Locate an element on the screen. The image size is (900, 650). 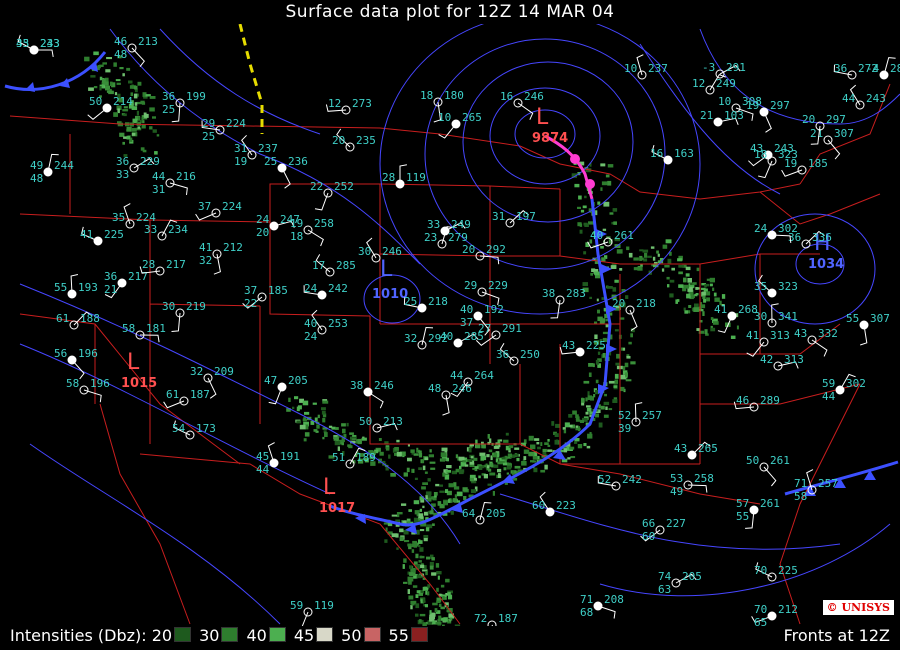
station-plot: 58 181 is located at coordinates (144, 332).